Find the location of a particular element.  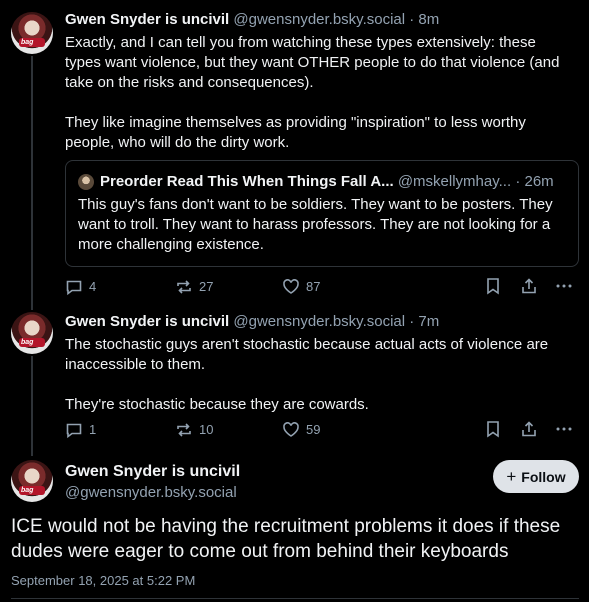

plus-icon: + is located at coordinates (511, 476).